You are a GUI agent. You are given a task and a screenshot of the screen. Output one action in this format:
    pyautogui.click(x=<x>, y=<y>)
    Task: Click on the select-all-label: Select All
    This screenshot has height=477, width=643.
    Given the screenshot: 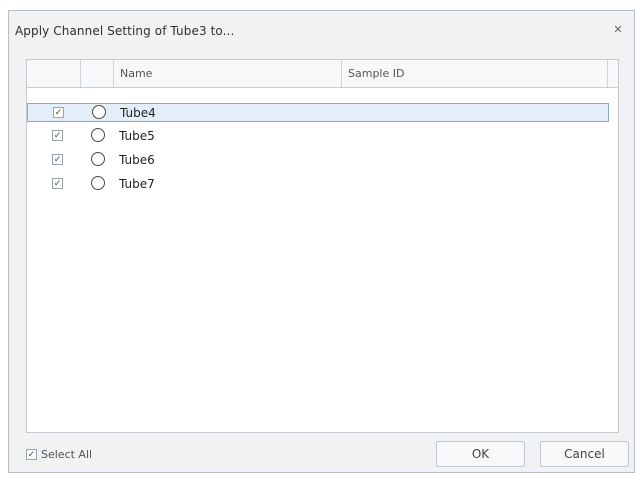 What is the action you would take?
    pyautogui.click(x=67, y=454)
    